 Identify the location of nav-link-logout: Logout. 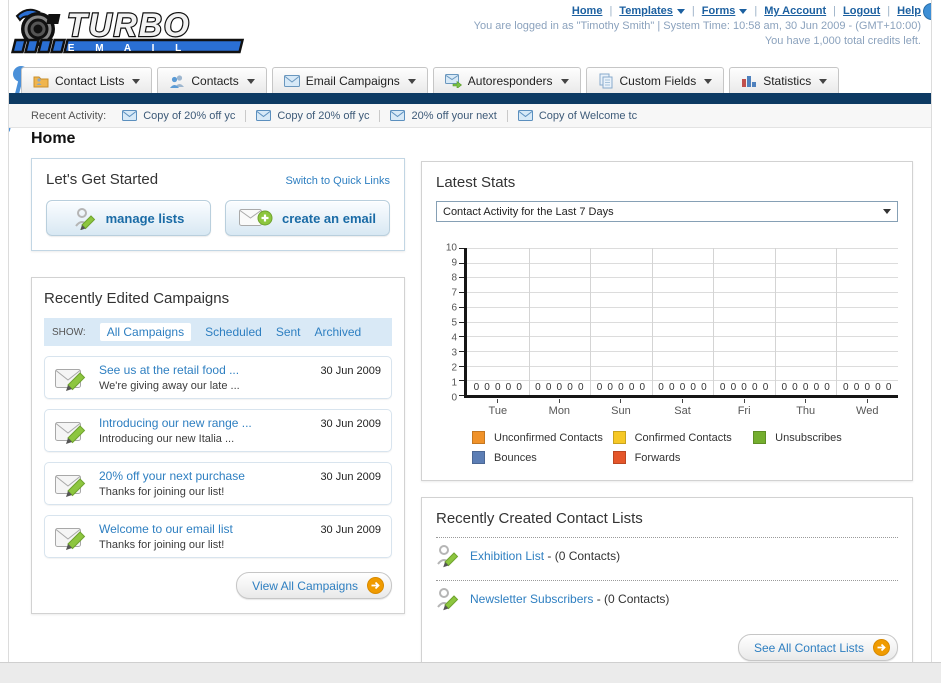
(861, 11).